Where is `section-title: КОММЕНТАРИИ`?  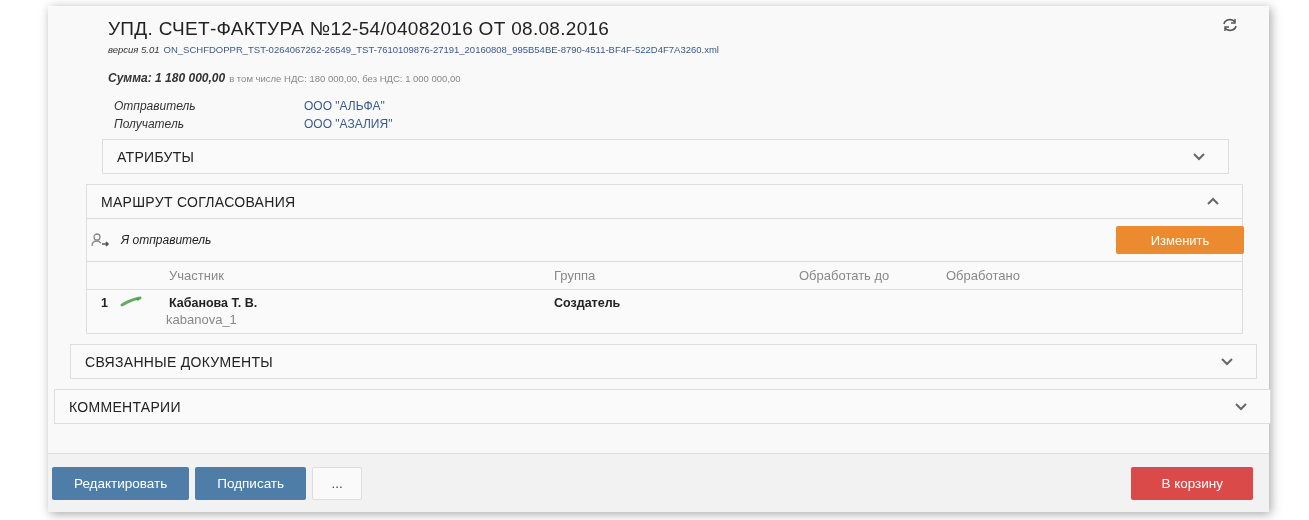 section-title: КОММЕНТАРИИ is located at coordinates (125, 406).